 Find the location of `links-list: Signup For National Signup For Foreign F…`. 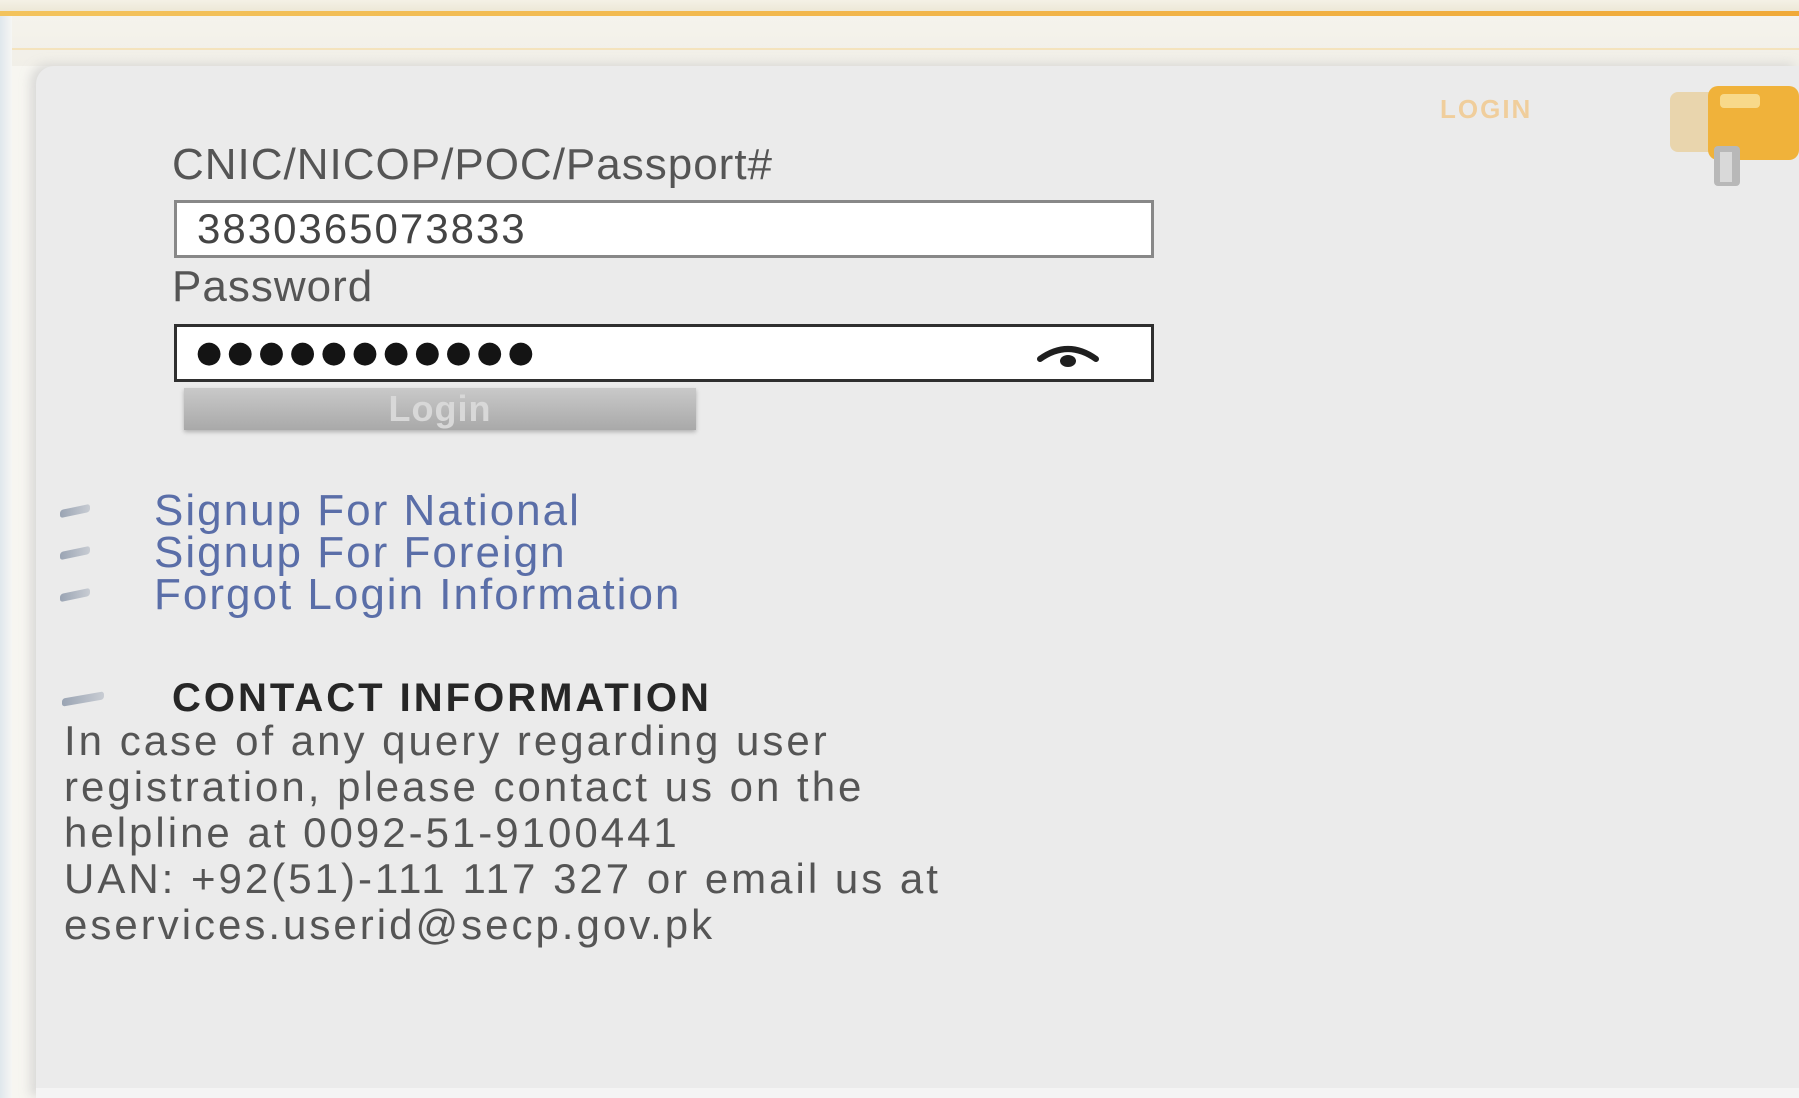

links-list: Signup For National Signup For Foreign F… is located at coordinates (370, 552).